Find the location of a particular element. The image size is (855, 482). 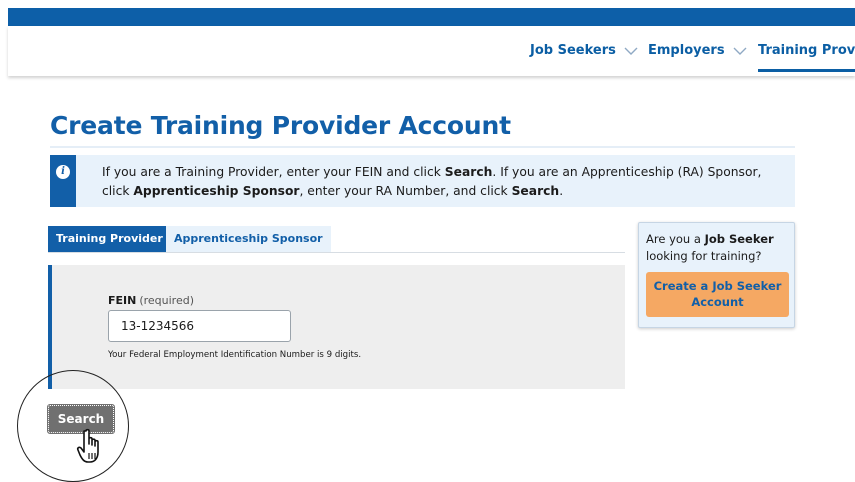

account-type-tabs: Training Provider Apprenticeship Sponsor is located at coordinates (336, 239).